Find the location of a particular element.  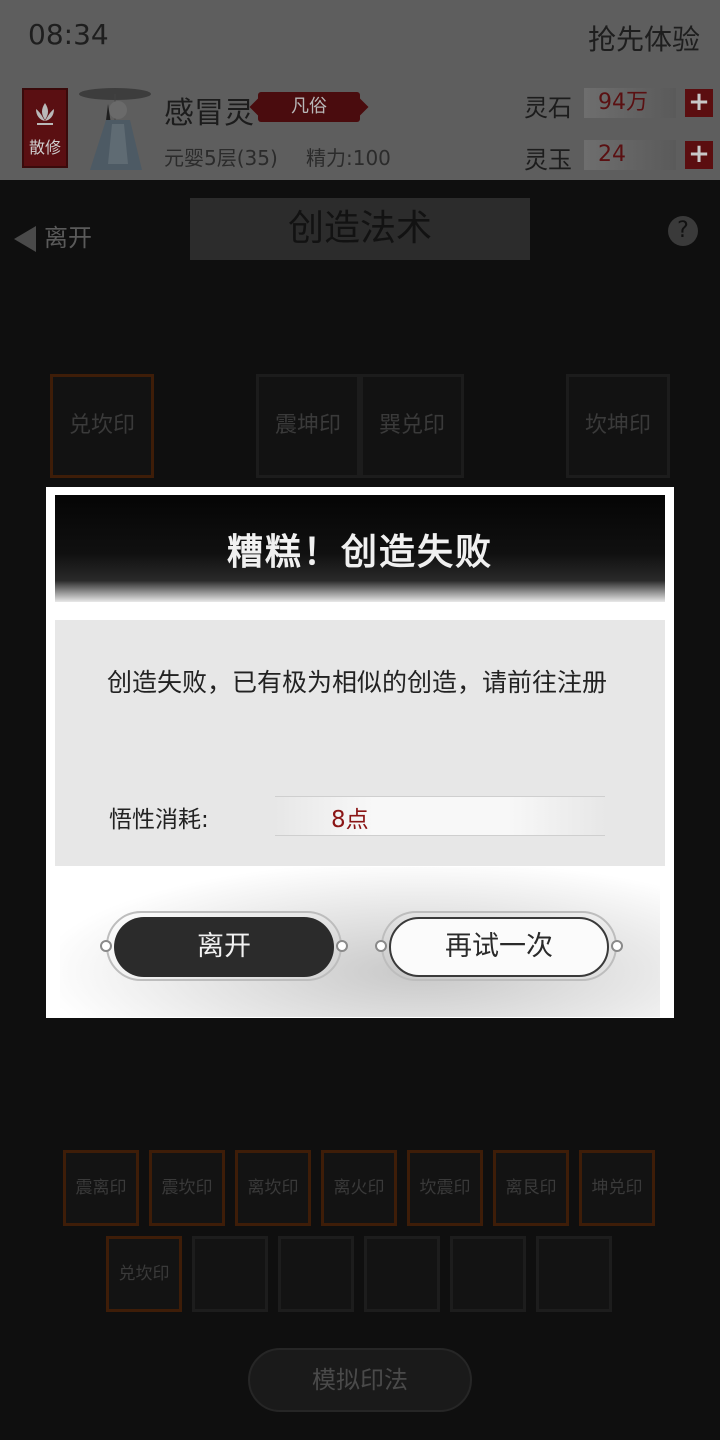

dialog-body: 创造失败，已有极为相似的创造，请前往注册 悟性消耗: 8点 is located at coordinates (360, 743).